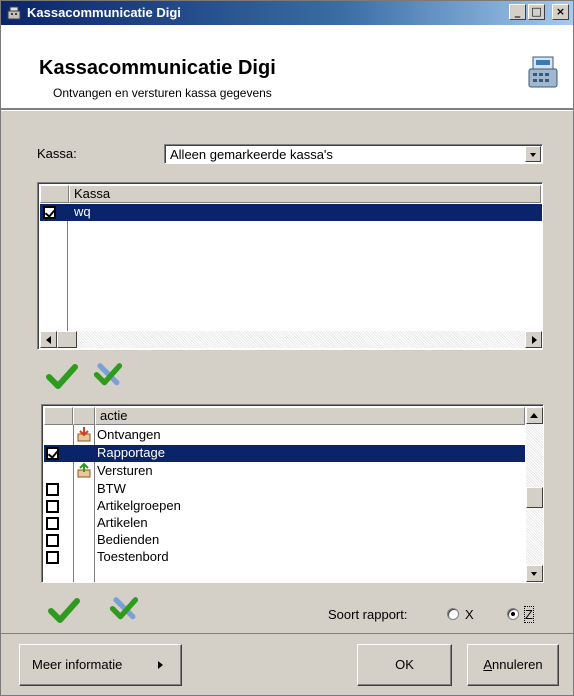  What do you see at coordinates (536, 12) in the screenshot?
I see `maximize-button: □` at bounding box center [536, 12].